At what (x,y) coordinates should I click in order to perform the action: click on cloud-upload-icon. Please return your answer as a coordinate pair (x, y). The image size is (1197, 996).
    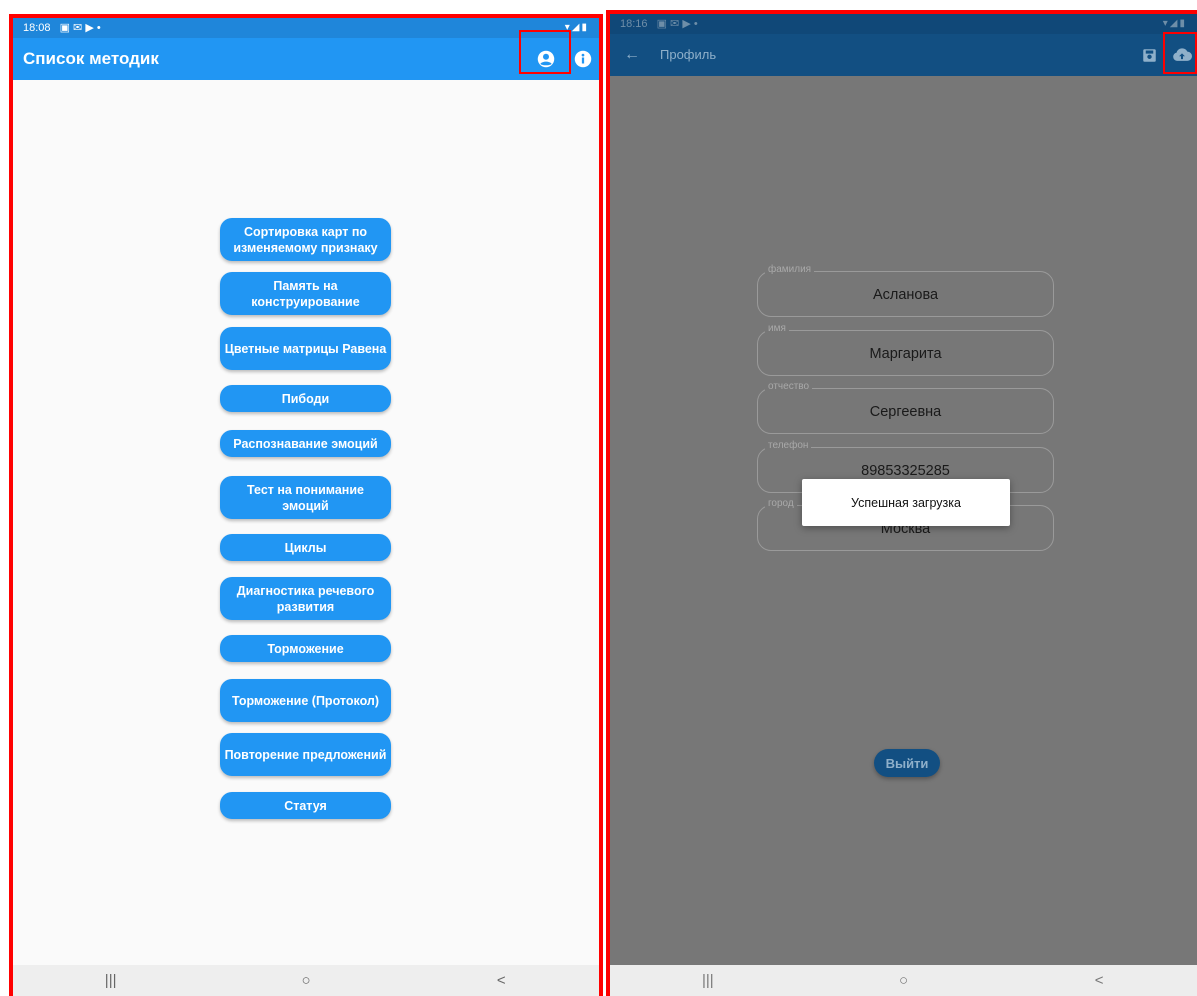
    Looking at the image, I should click on (1182, 54).